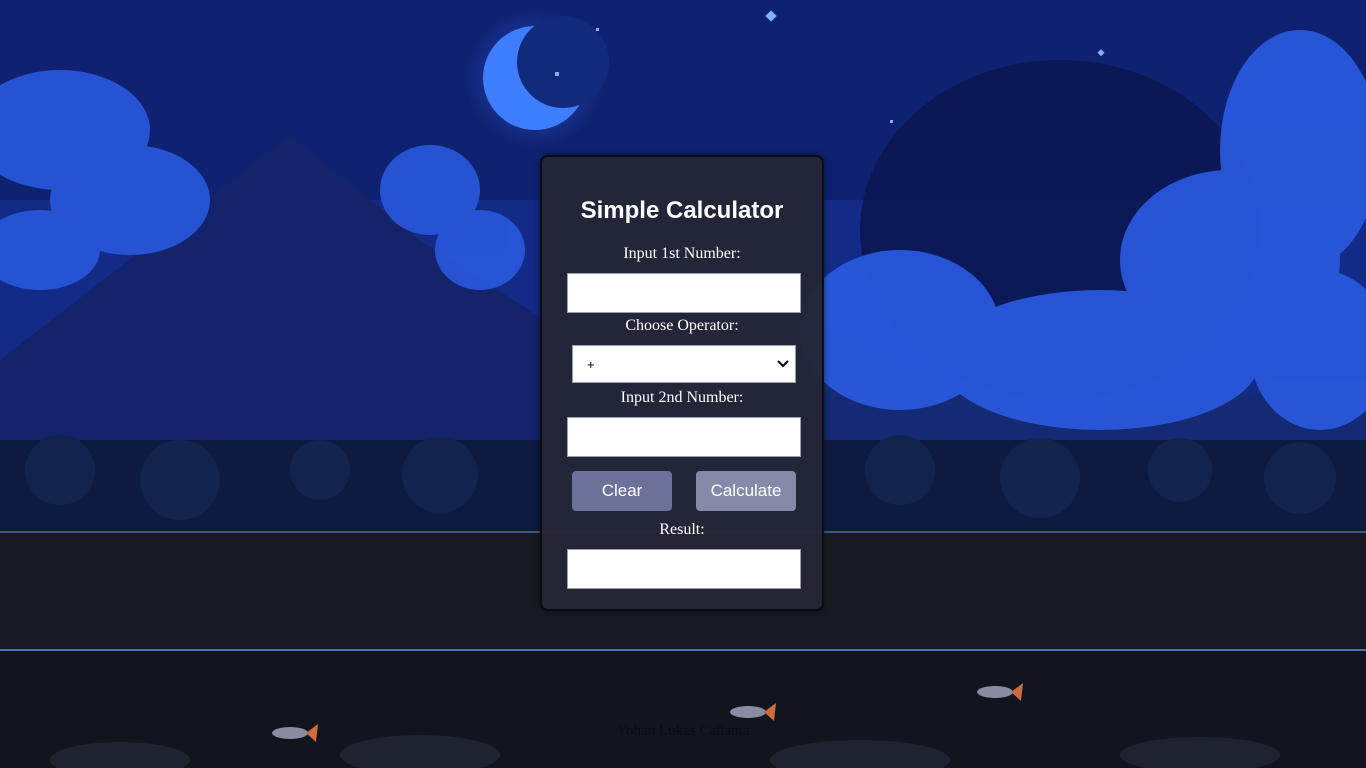  I want to click on calculator-title: Simple Calculator, so click(682, 210).